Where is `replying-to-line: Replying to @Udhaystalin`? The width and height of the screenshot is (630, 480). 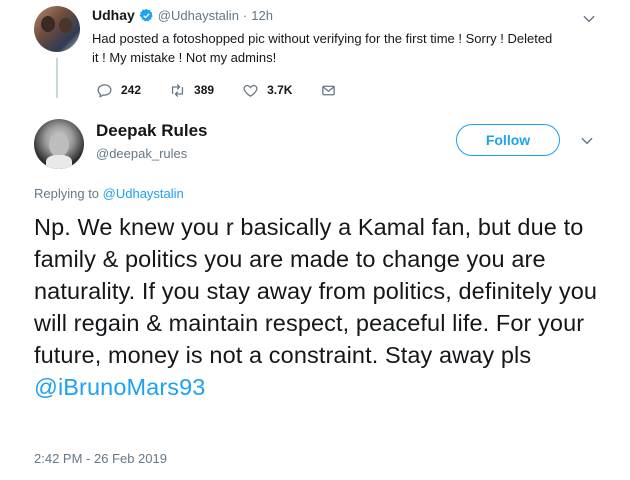
replying-to-line: Replying to @Udhaystalin is located at coordinates (109, 193).